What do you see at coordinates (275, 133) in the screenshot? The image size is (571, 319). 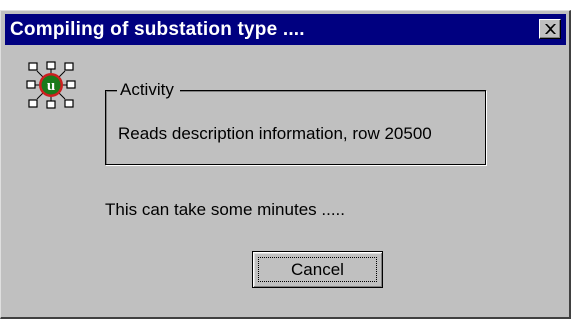 I see `activity-status-text: Reads description information, row 20500` at bounding box center [275, 133].